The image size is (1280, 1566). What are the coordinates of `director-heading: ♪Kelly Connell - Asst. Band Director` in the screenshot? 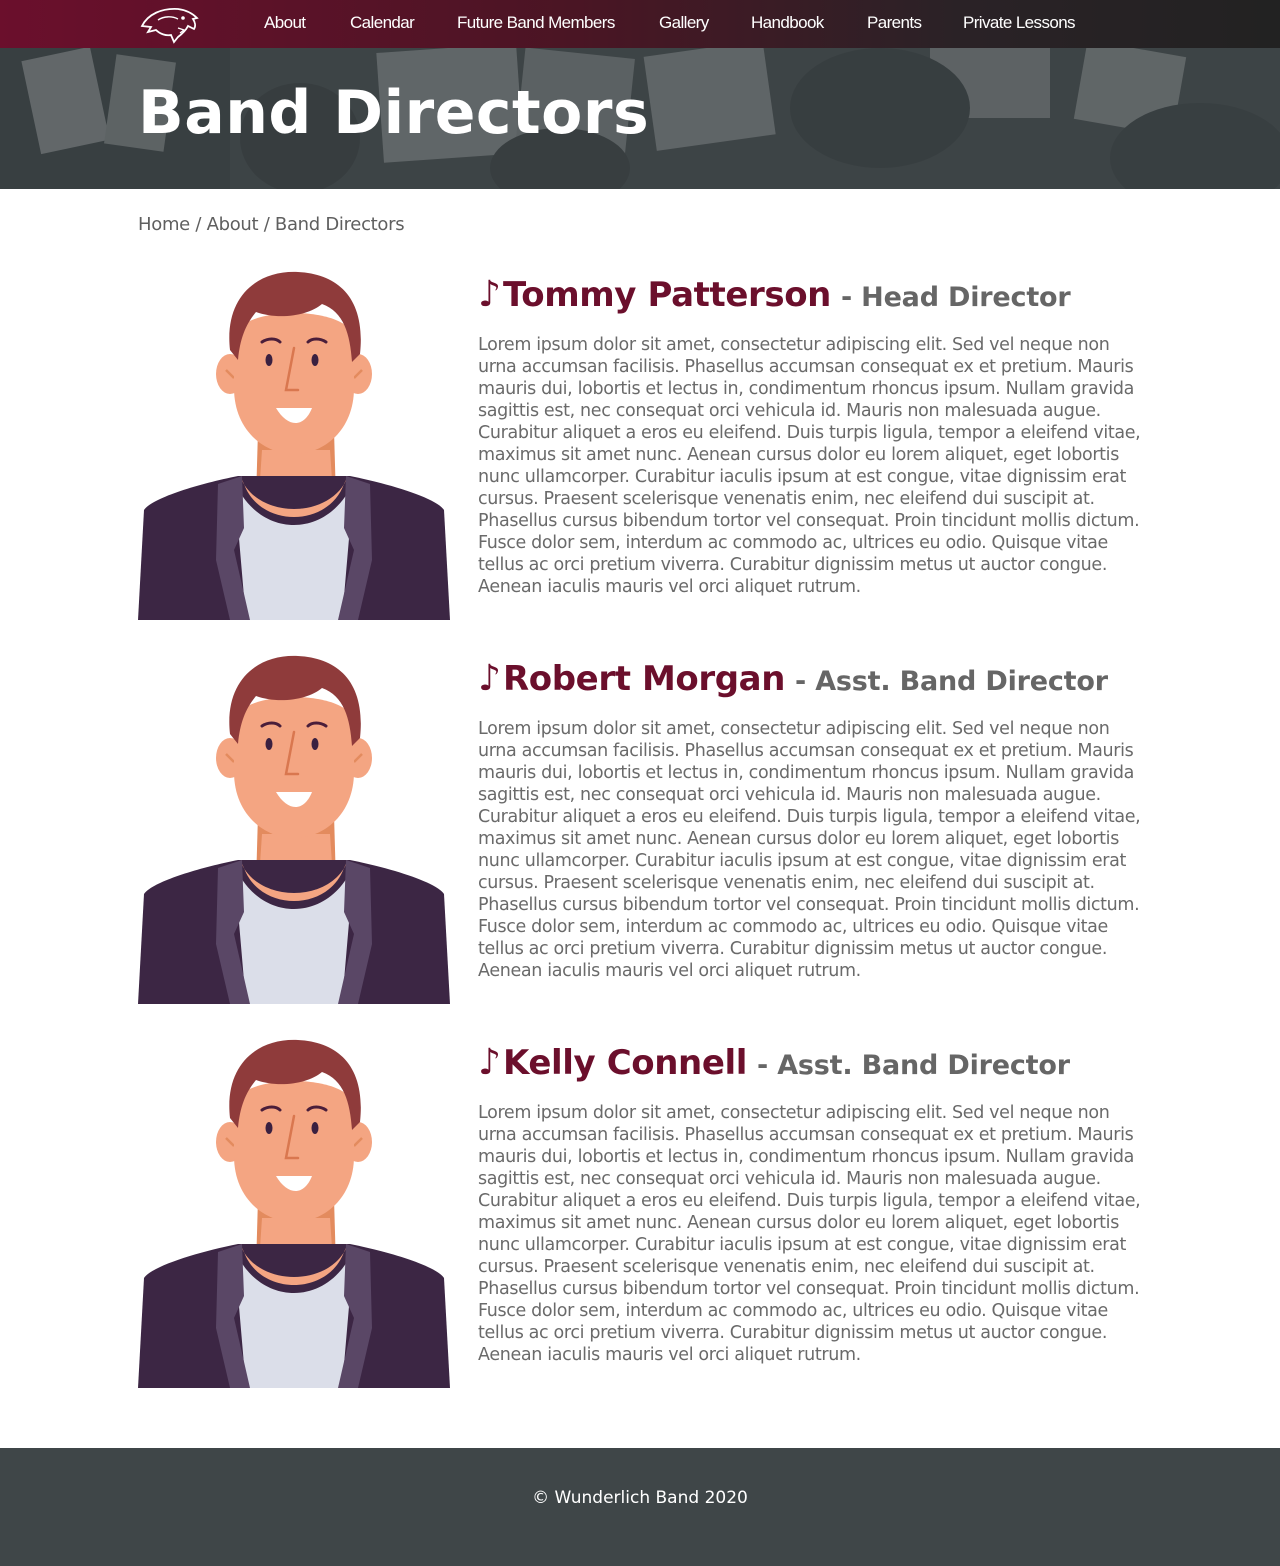 It's located at (813, 1063).